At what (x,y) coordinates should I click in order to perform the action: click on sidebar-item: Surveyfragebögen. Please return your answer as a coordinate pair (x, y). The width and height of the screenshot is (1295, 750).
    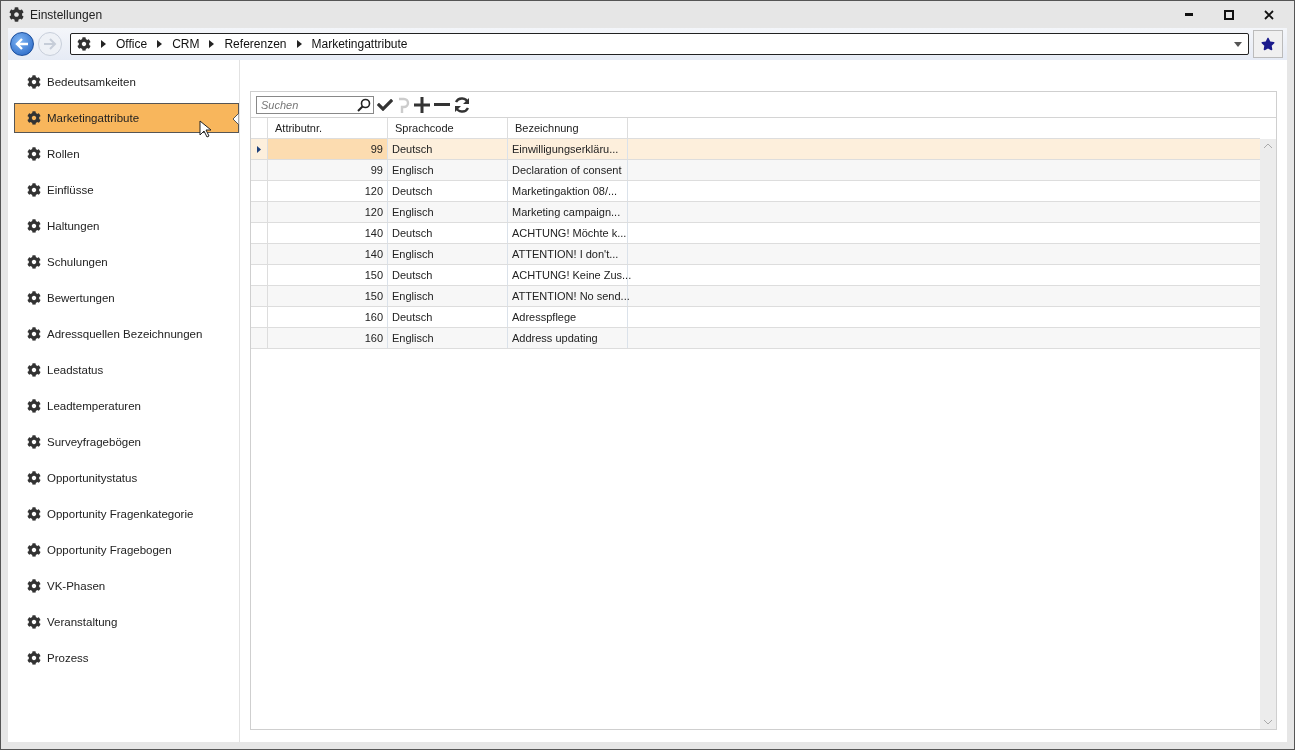
    Looking at the image, I should click on (126, 442).